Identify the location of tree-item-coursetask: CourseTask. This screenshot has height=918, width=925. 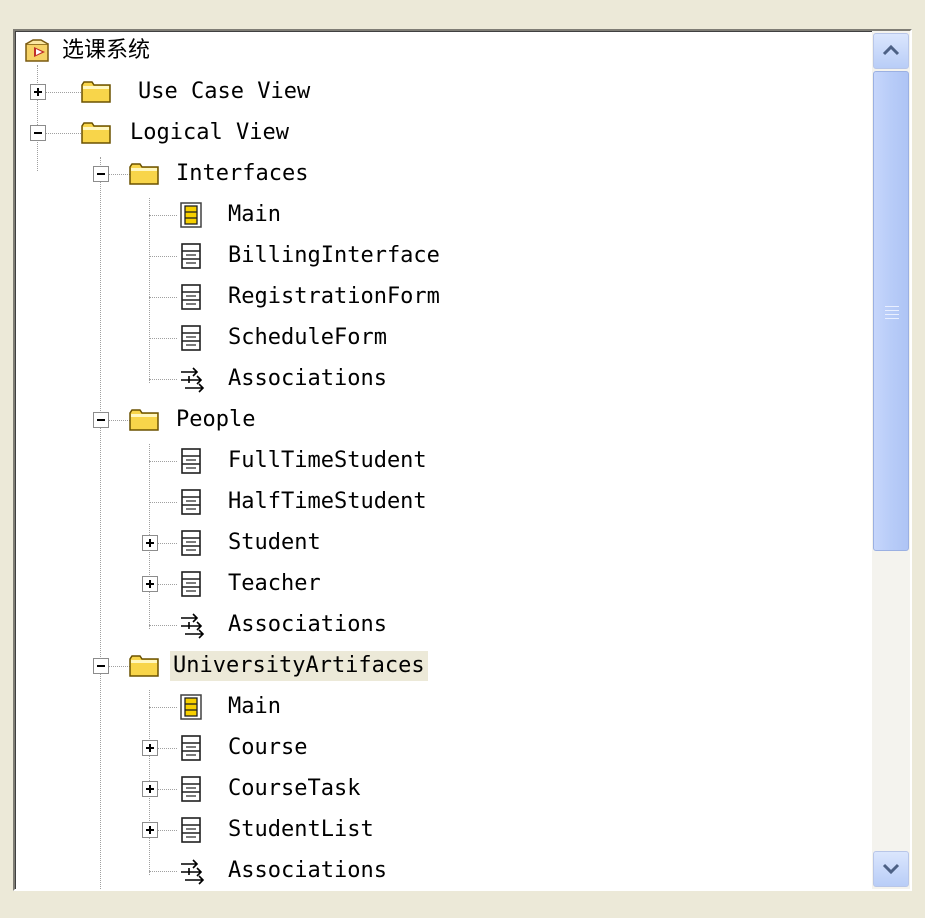
(335, 789).